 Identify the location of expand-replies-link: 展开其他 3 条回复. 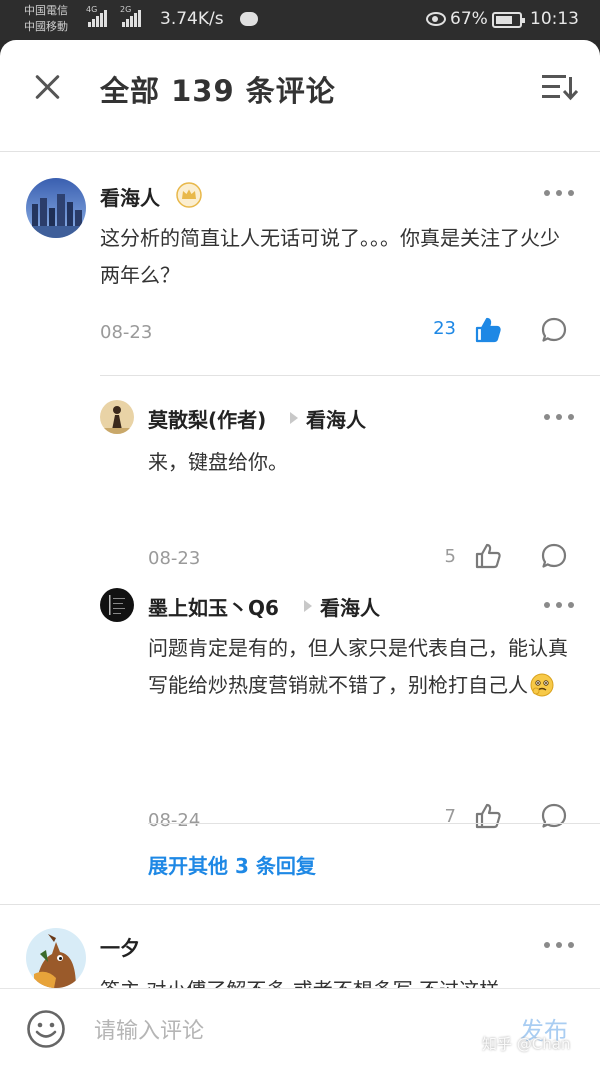
(232, 864).